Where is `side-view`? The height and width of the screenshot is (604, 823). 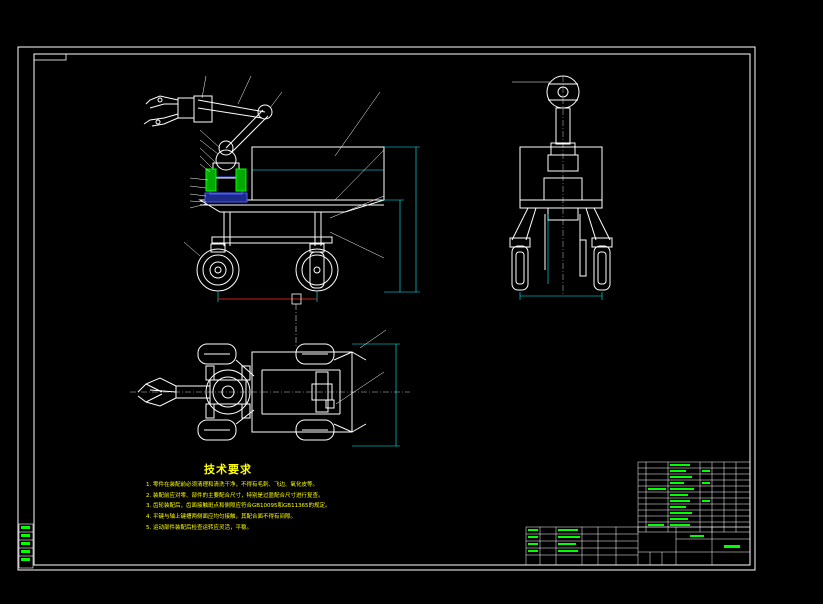 side-view is located at coordinates (264, 193).